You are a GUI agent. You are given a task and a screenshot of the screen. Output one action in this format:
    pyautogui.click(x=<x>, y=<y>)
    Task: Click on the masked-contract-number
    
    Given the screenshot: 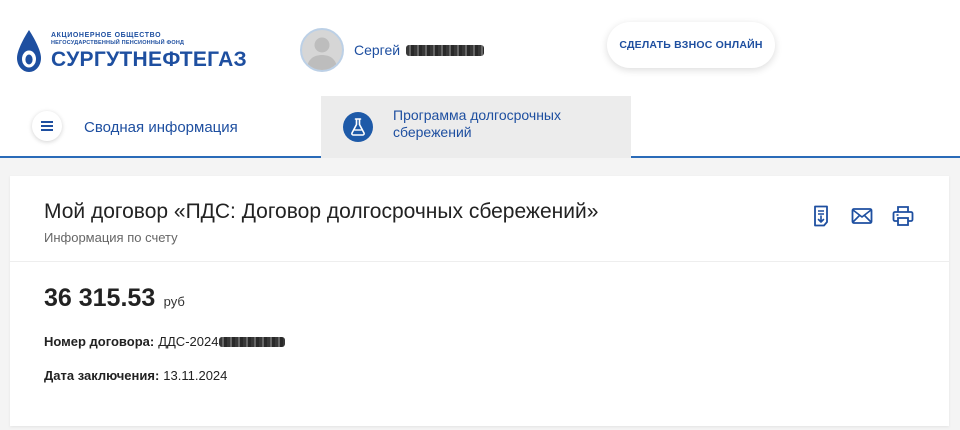 What is the action you would take?
    pyautogui.click(x=252, y=341)
    